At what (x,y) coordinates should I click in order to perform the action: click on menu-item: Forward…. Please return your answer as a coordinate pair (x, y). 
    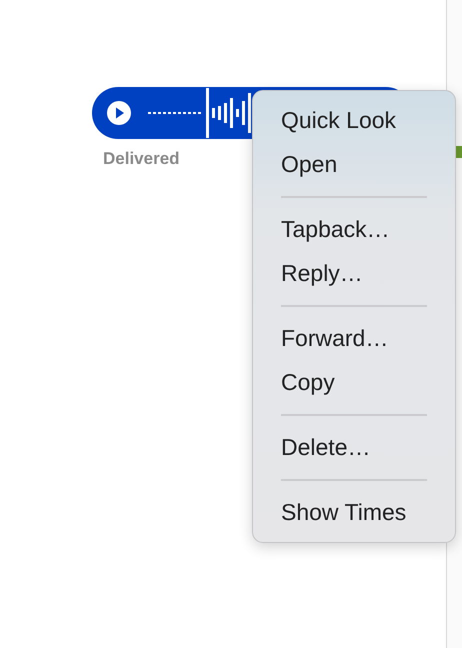
    Looking at the image, I should click on (354, 338).